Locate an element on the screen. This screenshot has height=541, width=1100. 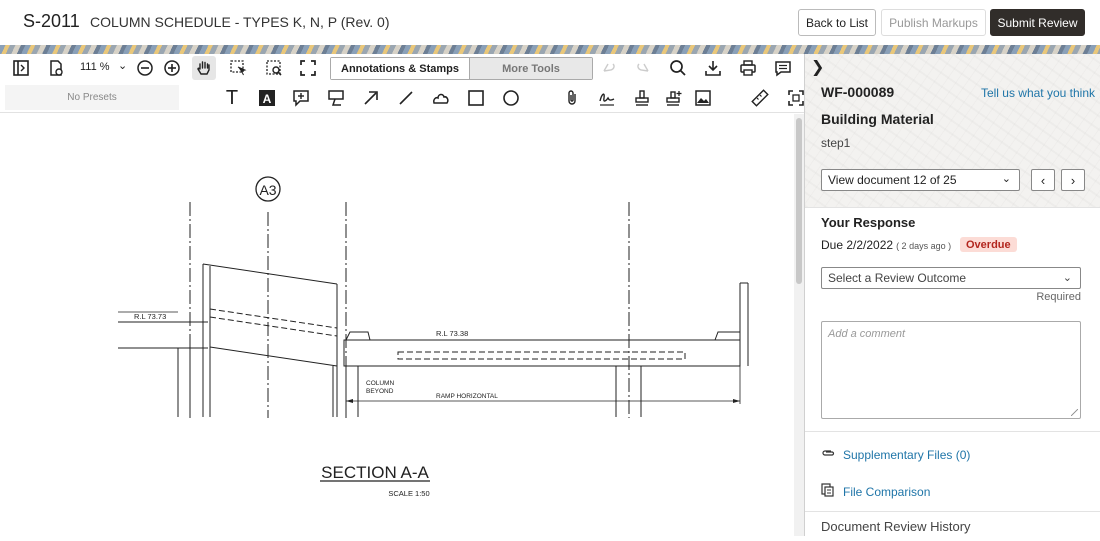
review-history-section: Document Review History is located at coordinates (952, 523).